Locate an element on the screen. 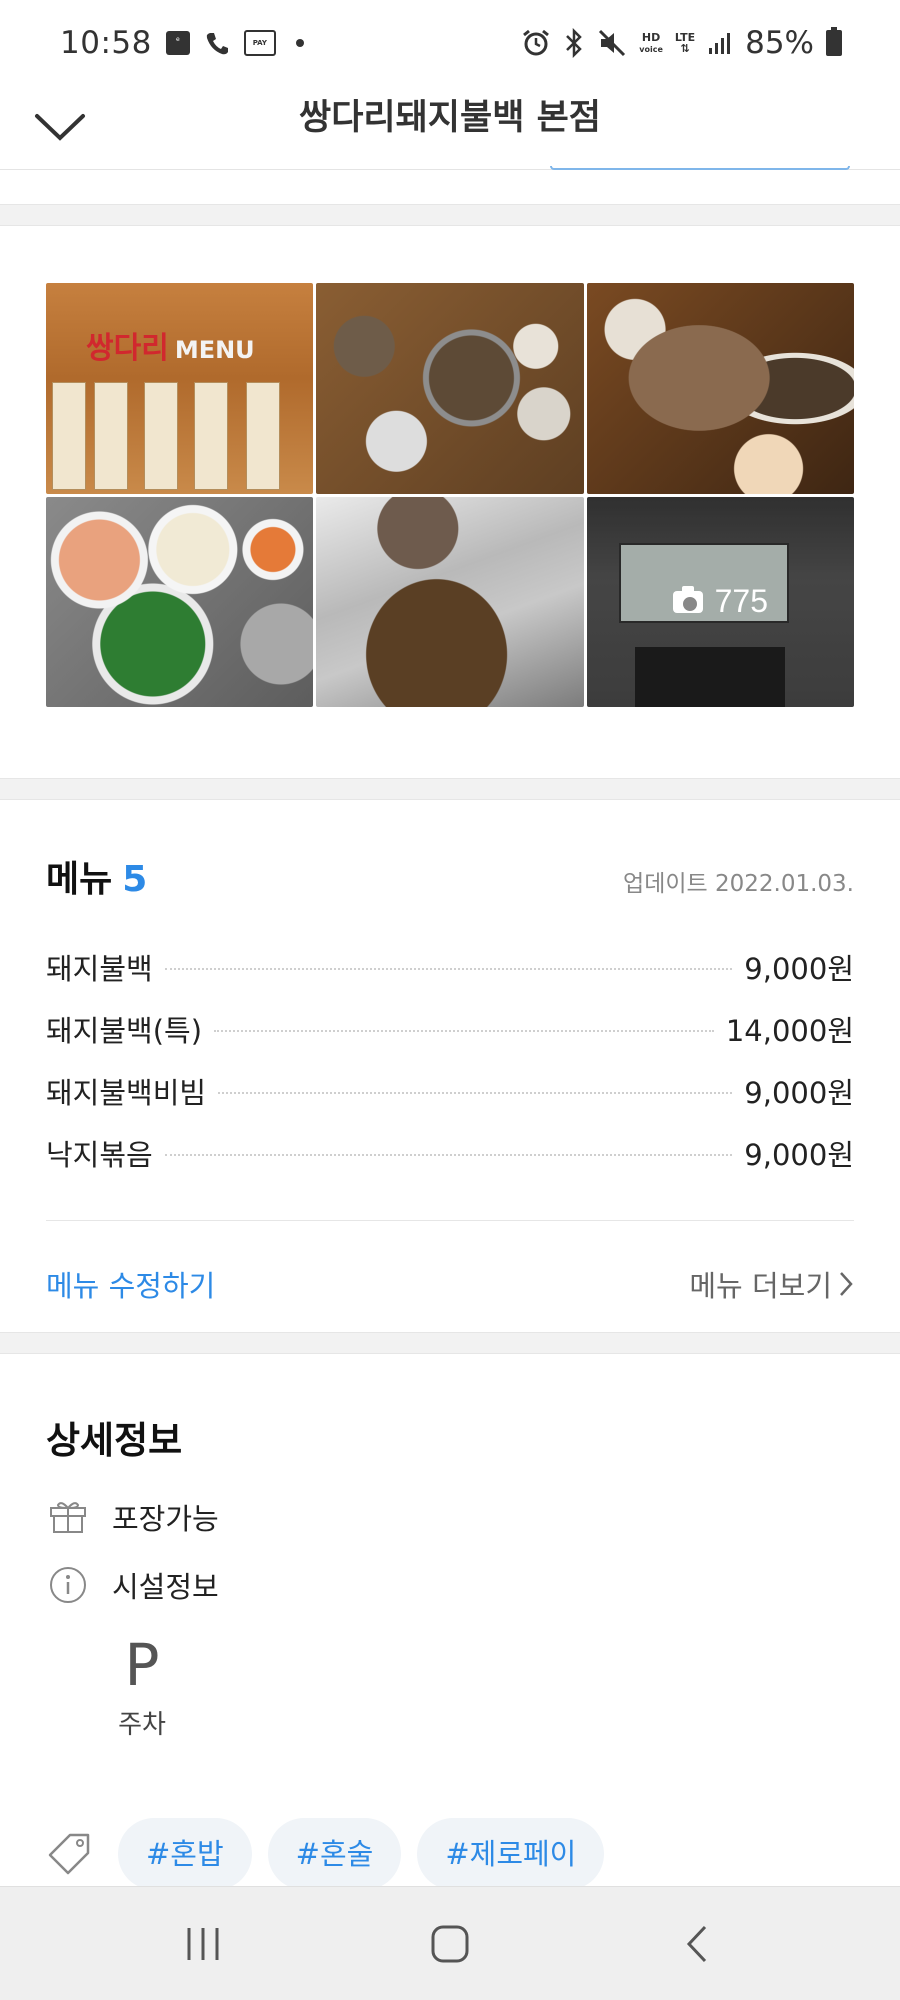 This screenshot has height=2000, width=900. lte-label: LTE is located at coordinates (685, 37).